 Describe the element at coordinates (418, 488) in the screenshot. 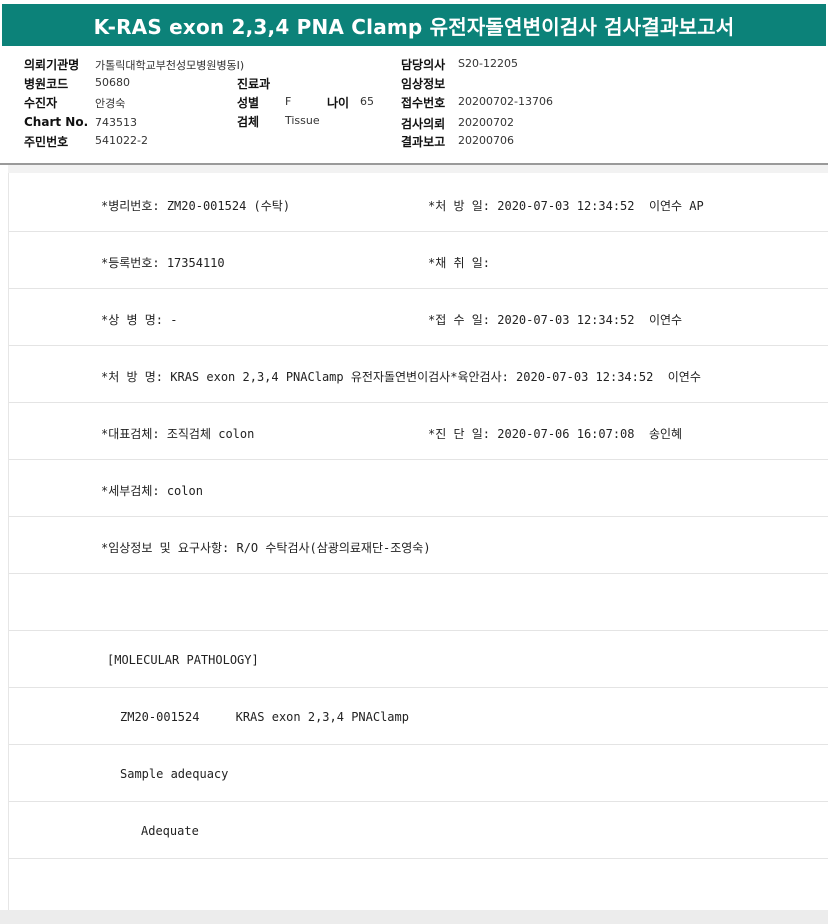

I see `report-row: *세부검체: colon` at that location.